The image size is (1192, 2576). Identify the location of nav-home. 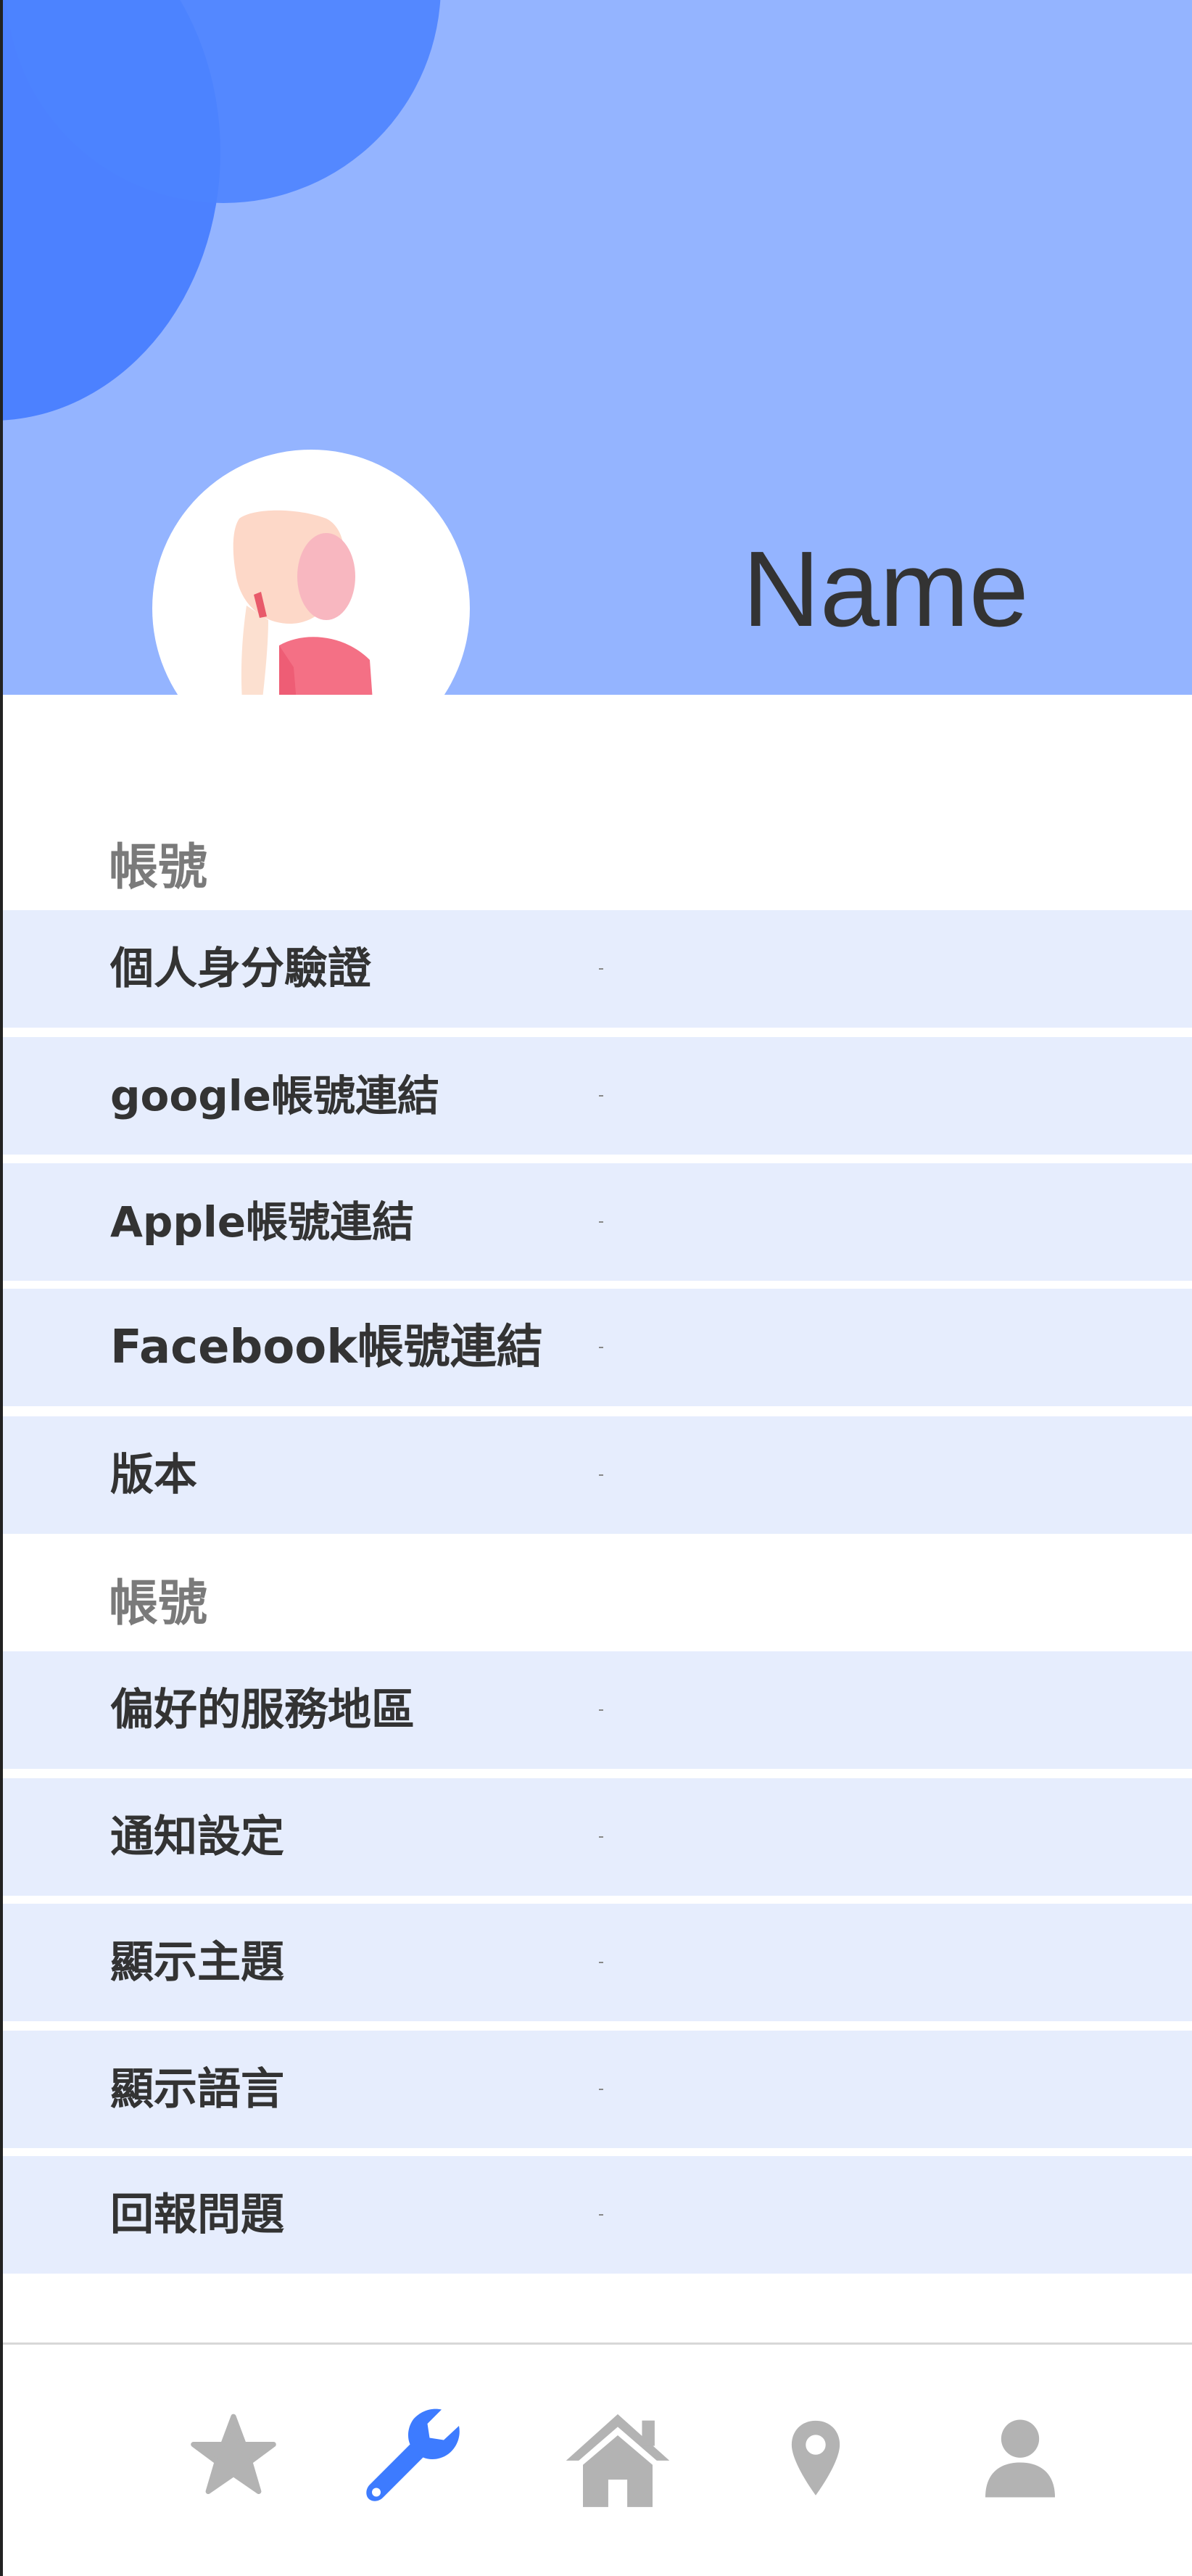
(618, 2460).